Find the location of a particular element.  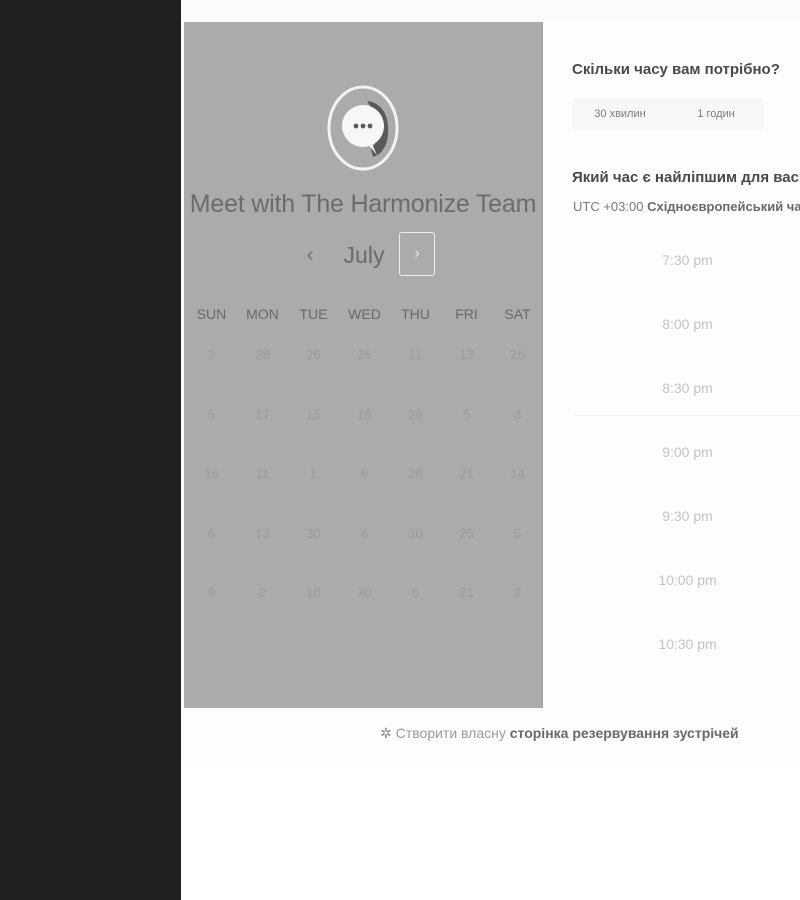

next-month-button: › is located at coordinates (417, 254).